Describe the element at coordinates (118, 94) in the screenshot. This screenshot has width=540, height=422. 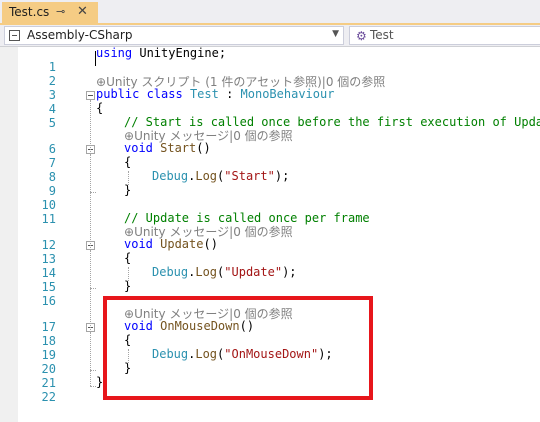
I see `keyword: public` at that location.